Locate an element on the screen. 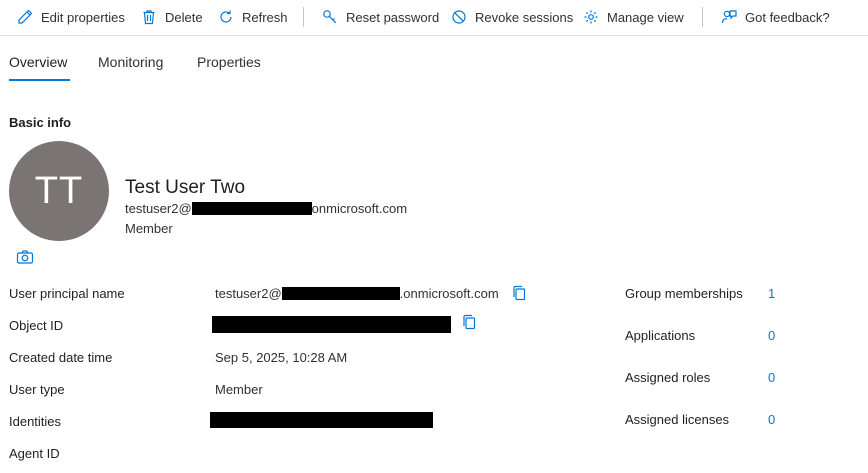 The image size is (868, 473). feedback-button: Got feedback? is located at coordinates (775, 17).